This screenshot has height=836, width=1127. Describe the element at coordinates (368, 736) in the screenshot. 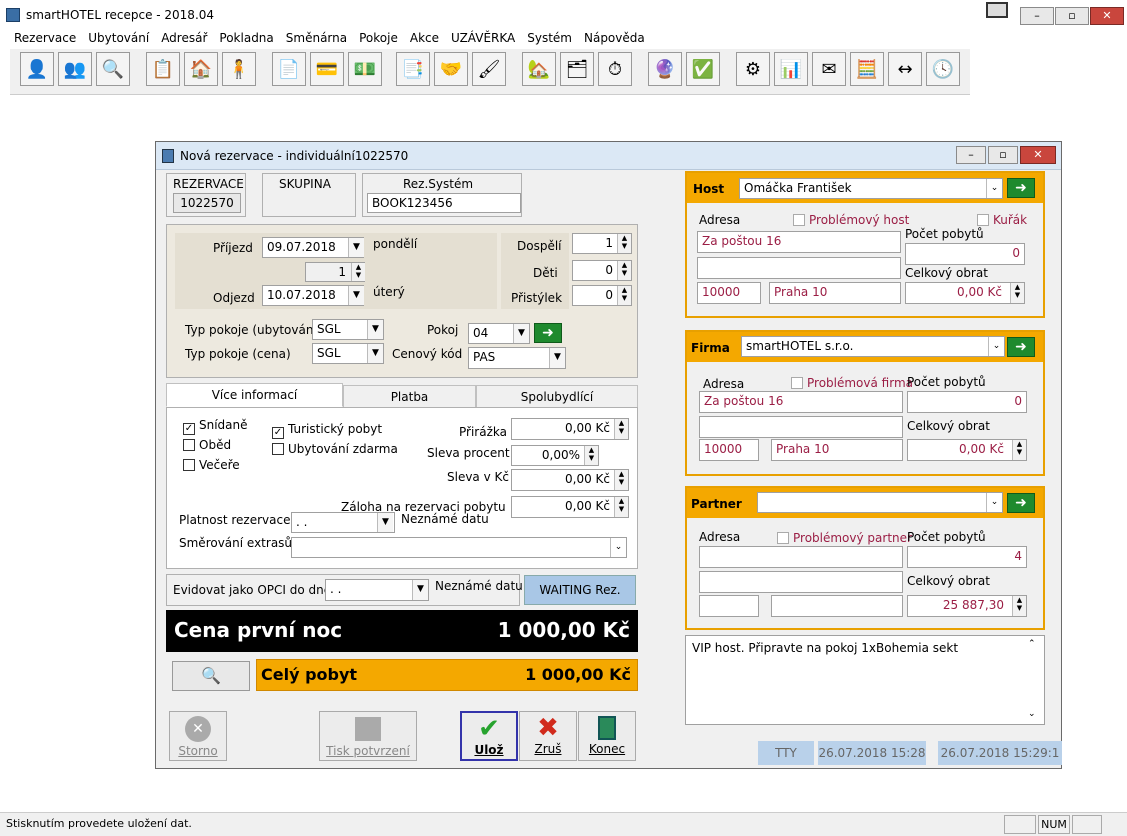

I see `tisk-button: Tisk potvrzení` at that location.